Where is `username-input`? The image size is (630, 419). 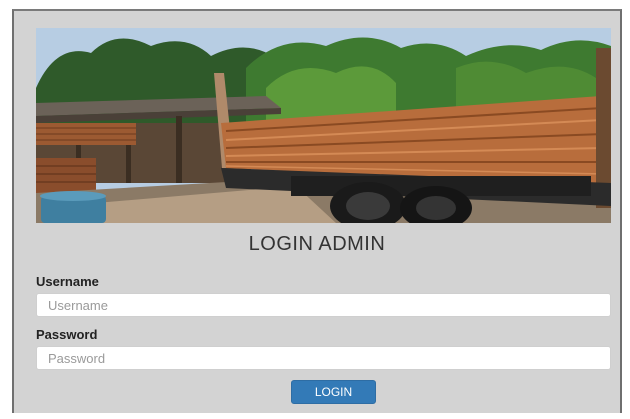
username-input is located at coordinates (323, 305).